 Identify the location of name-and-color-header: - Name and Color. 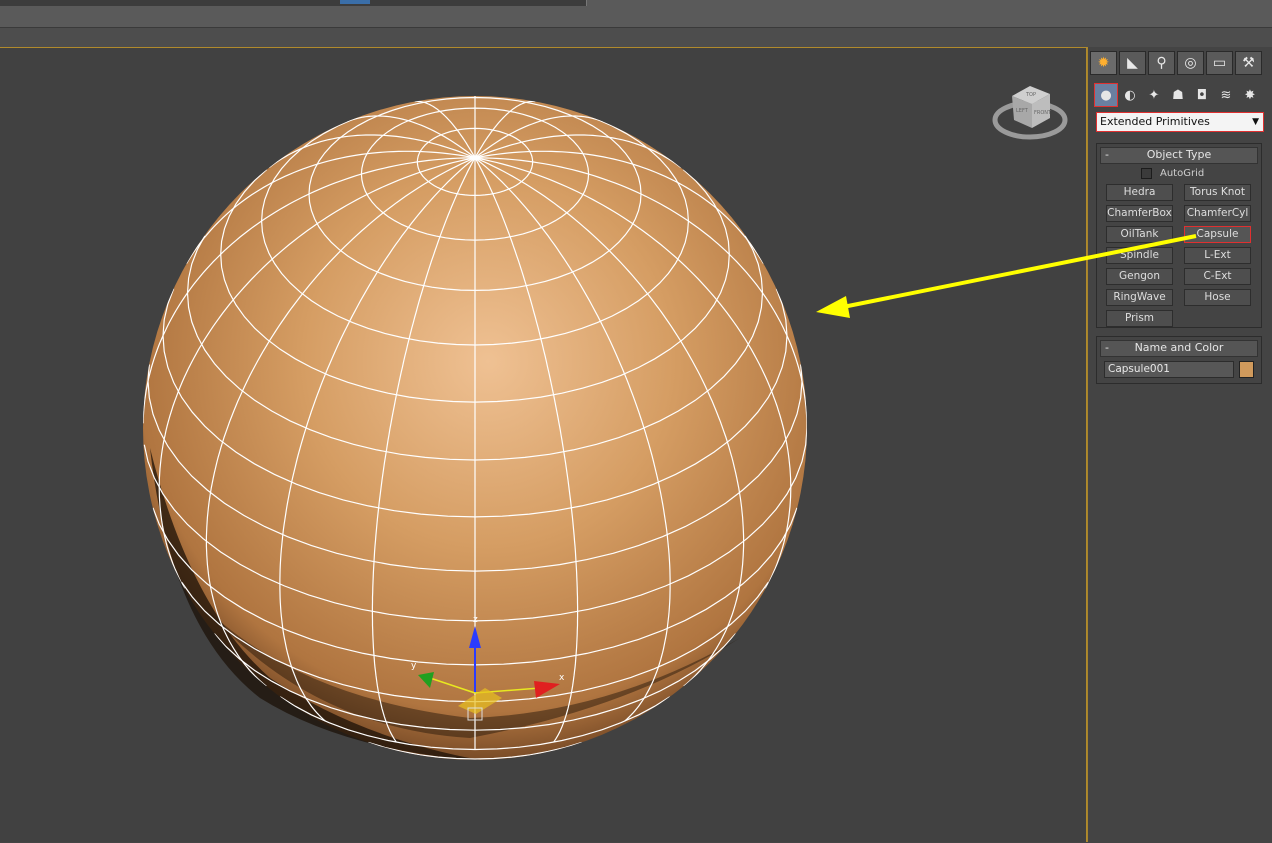
(1179, 348).